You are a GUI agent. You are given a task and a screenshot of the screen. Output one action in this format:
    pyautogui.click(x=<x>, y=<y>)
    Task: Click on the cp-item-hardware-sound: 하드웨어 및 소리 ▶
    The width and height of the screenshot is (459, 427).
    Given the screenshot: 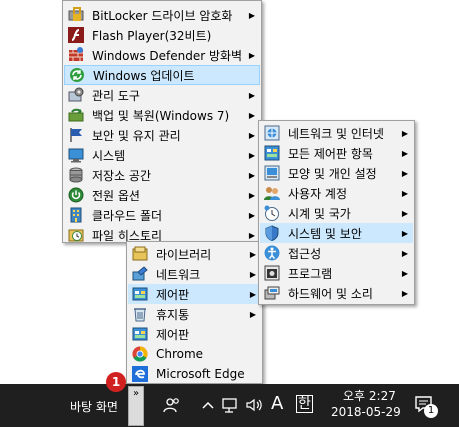 What is the action you would take?
    pyautogui.click(x=336, y=293)
    